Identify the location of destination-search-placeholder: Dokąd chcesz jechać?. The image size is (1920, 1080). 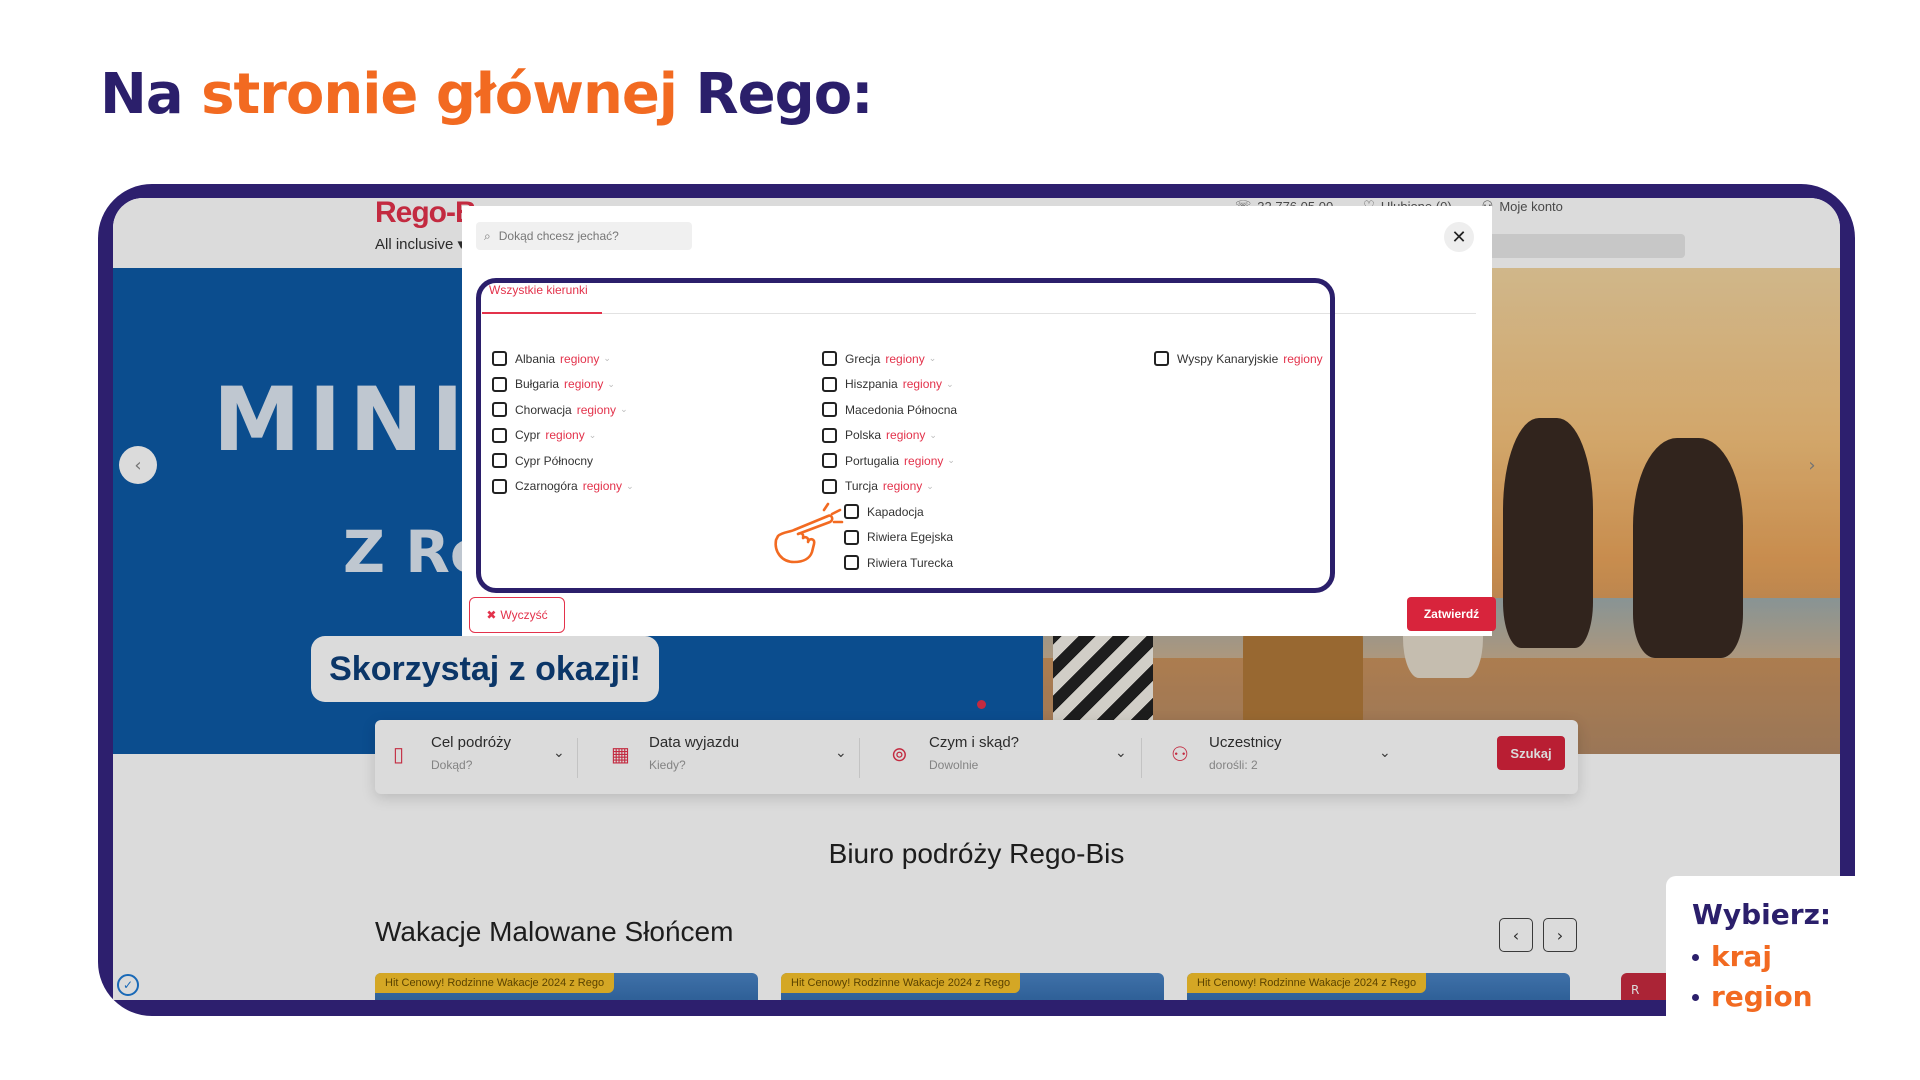
(558, 236).